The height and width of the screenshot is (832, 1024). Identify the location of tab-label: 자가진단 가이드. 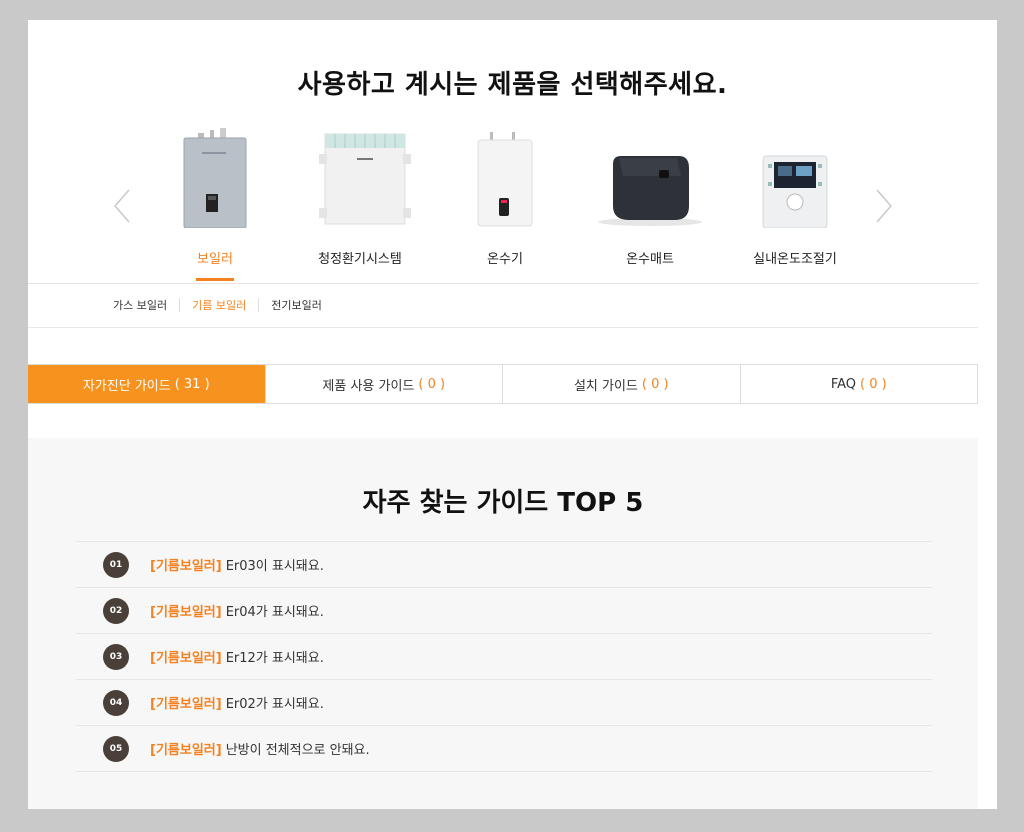
(126, 386).